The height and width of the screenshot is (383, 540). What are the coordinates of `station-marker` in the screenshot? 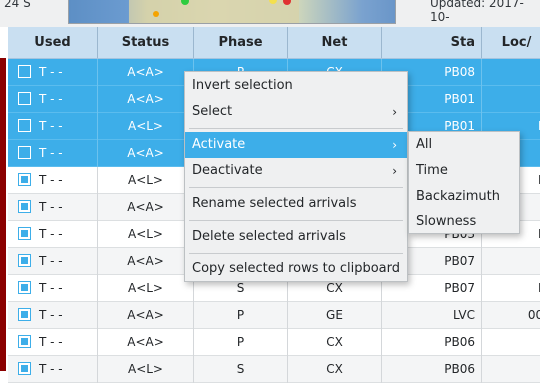 It's located at (156, 14).